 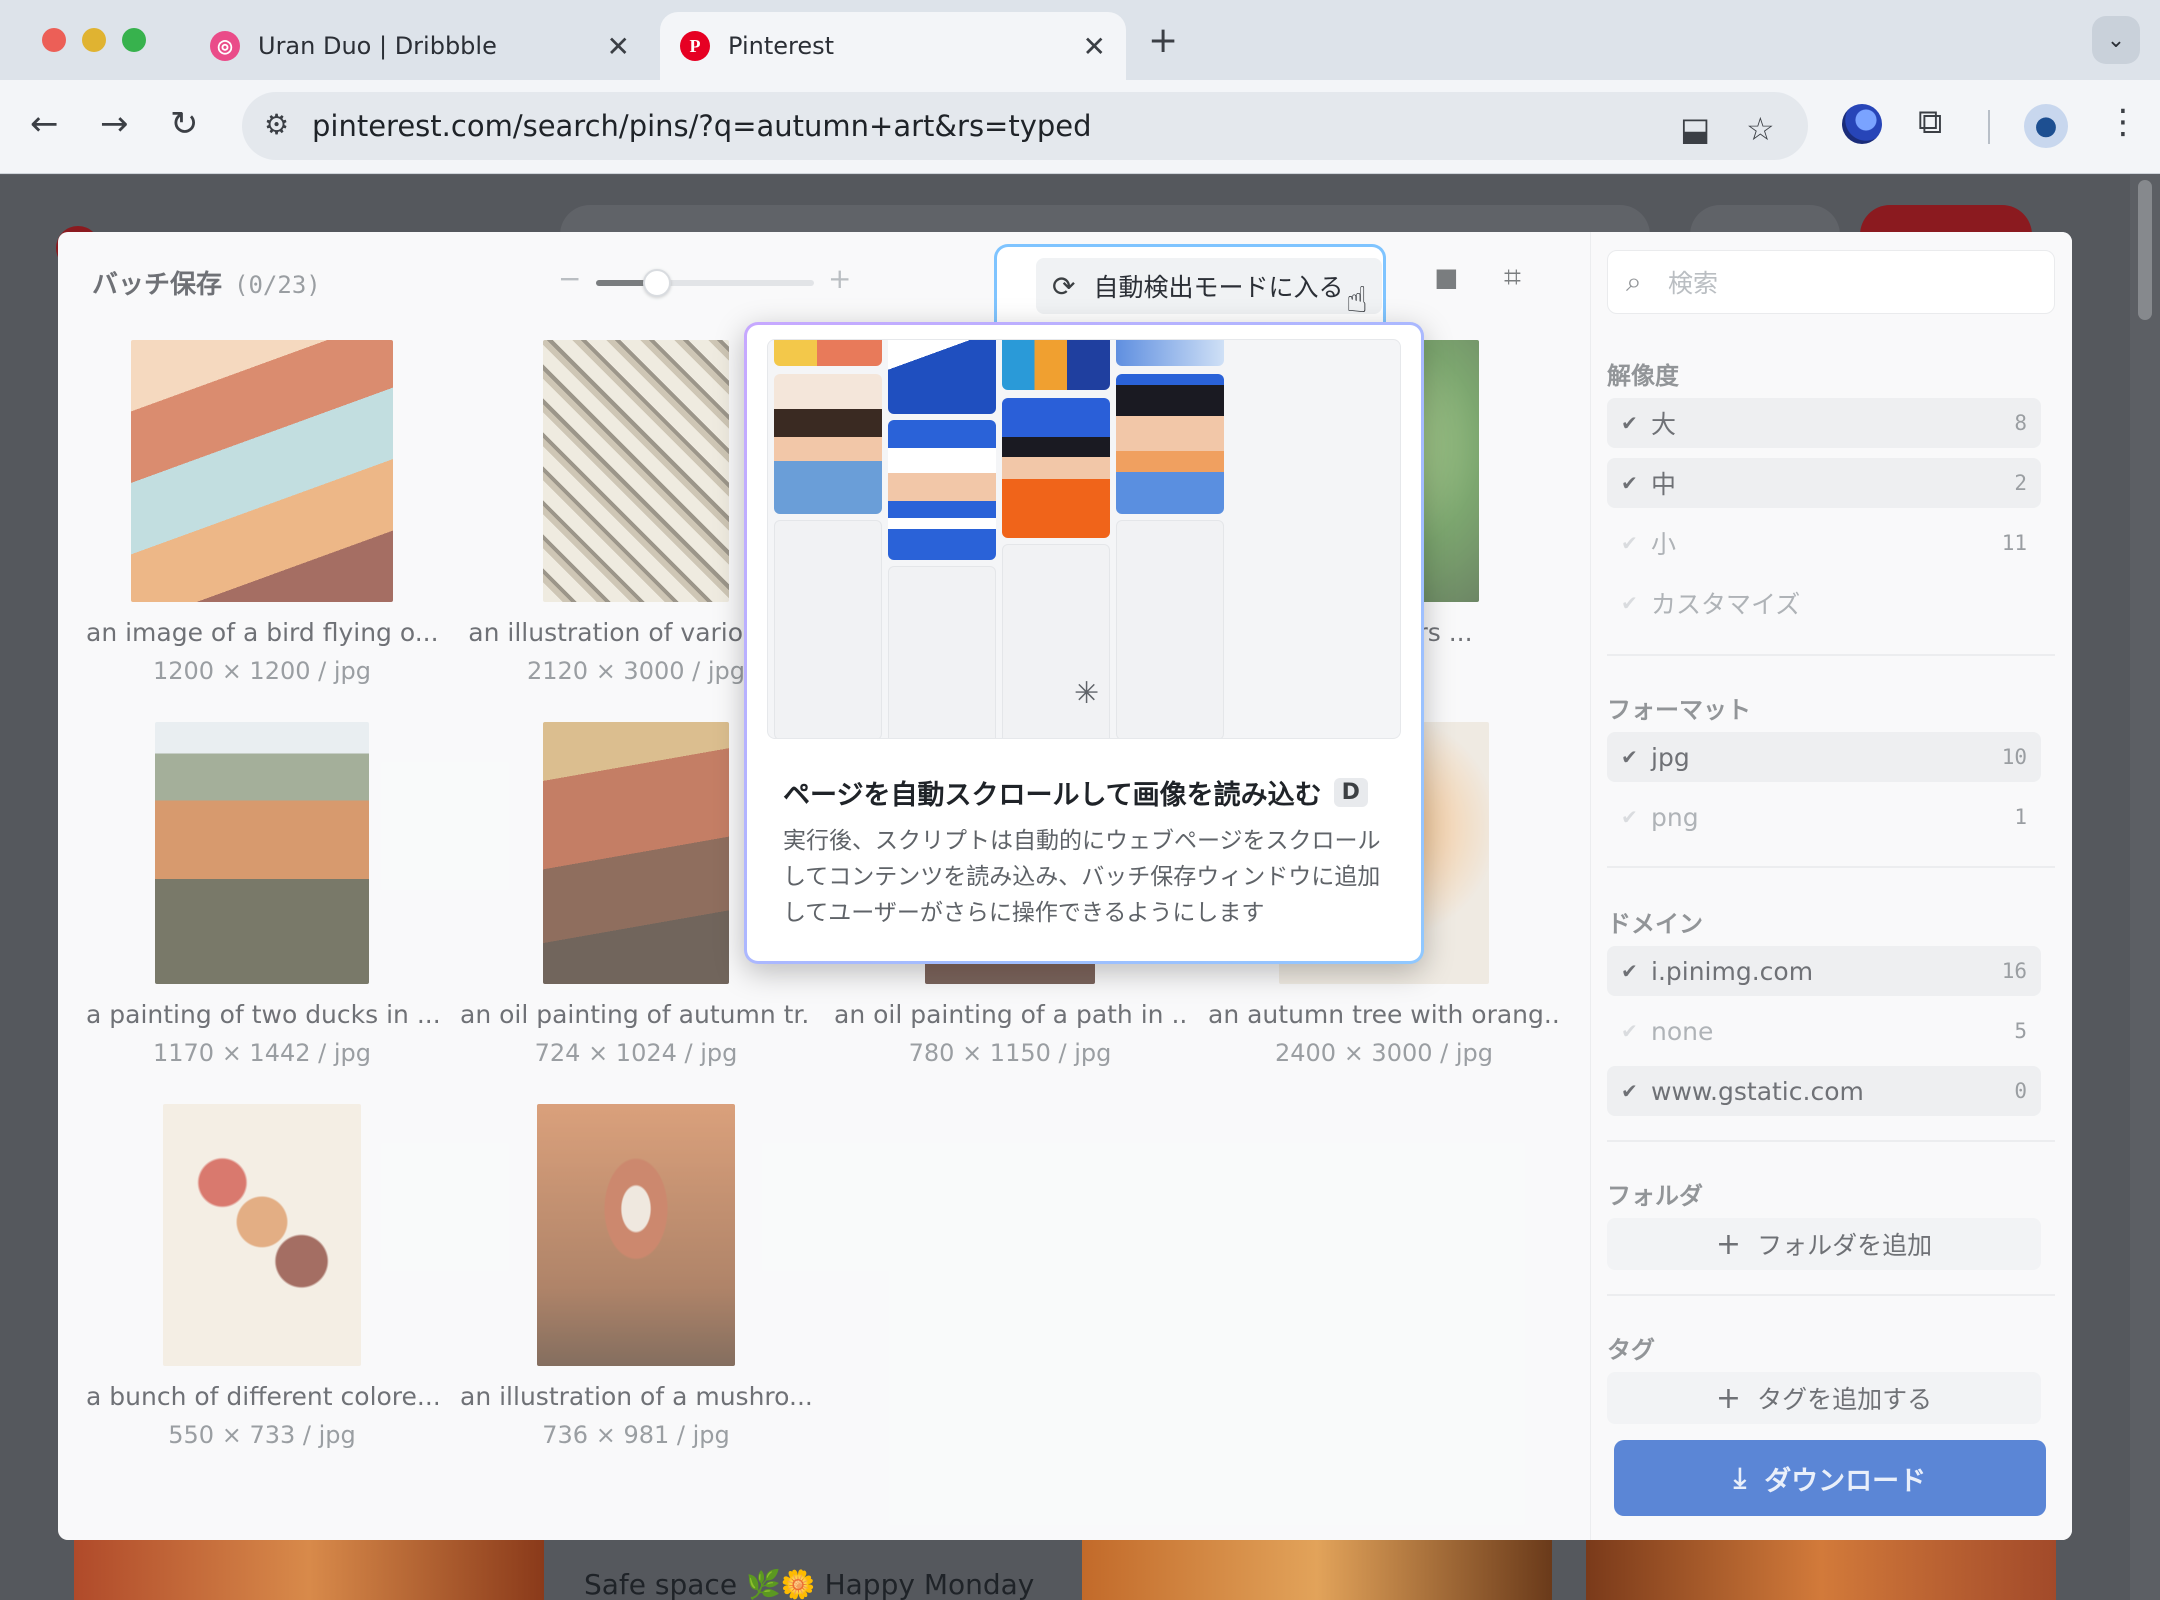 I want to click on filter-label: png, so click(x=1675, y=817).